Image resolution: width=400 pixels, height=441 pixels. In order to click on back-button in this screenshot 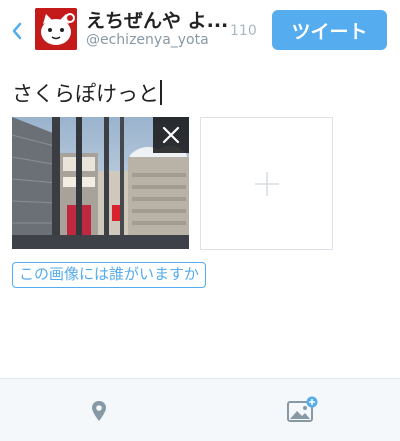, I will do `click(18, 31)`.